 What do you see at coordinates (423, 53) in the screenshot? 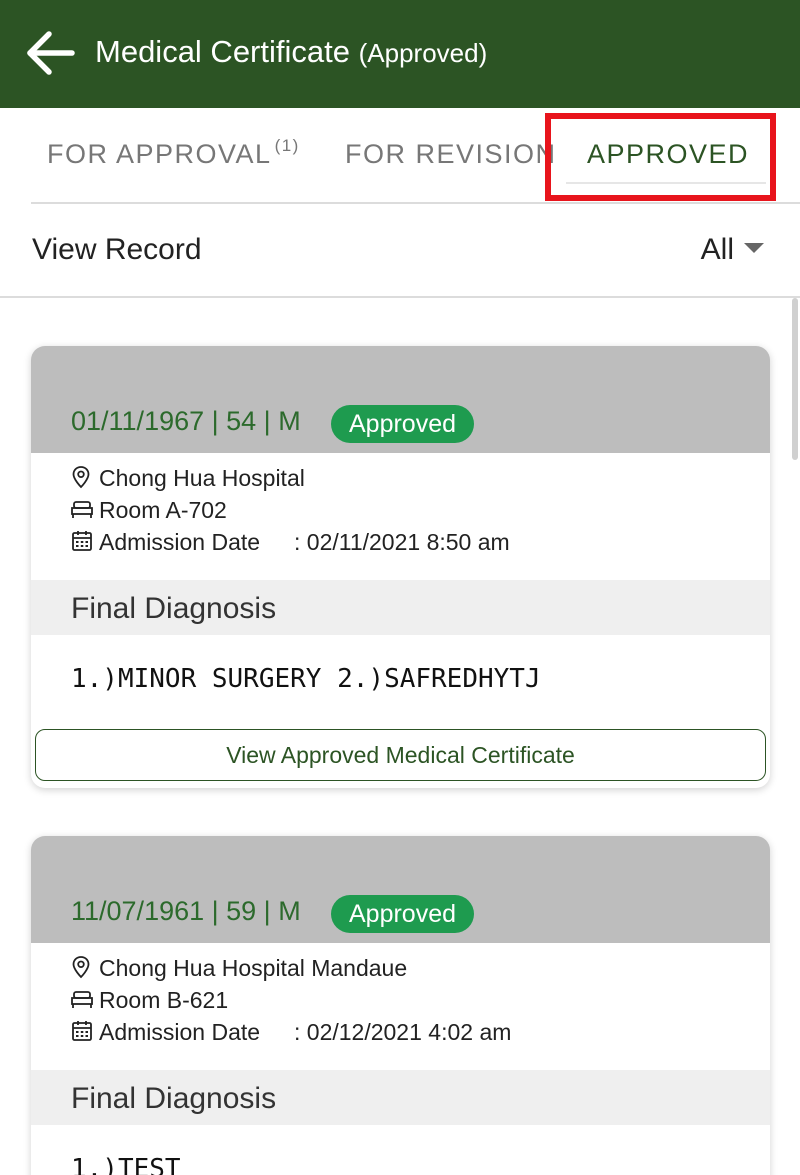
I see `page-subtitle: (Approved)` at bounding box center [423, 53].